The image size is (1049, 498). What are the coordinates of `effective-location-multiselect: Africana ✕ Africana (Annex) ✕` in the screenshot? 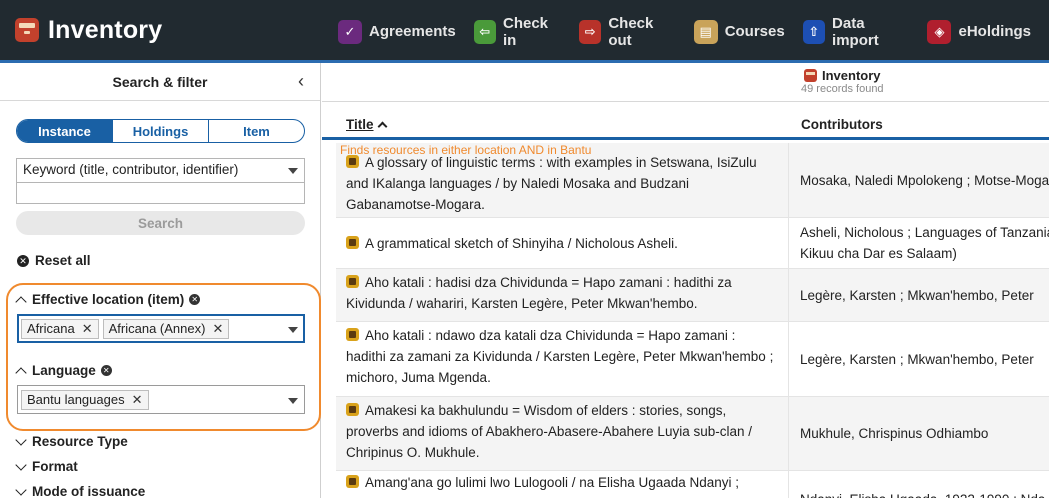 It's located at (161, 328).